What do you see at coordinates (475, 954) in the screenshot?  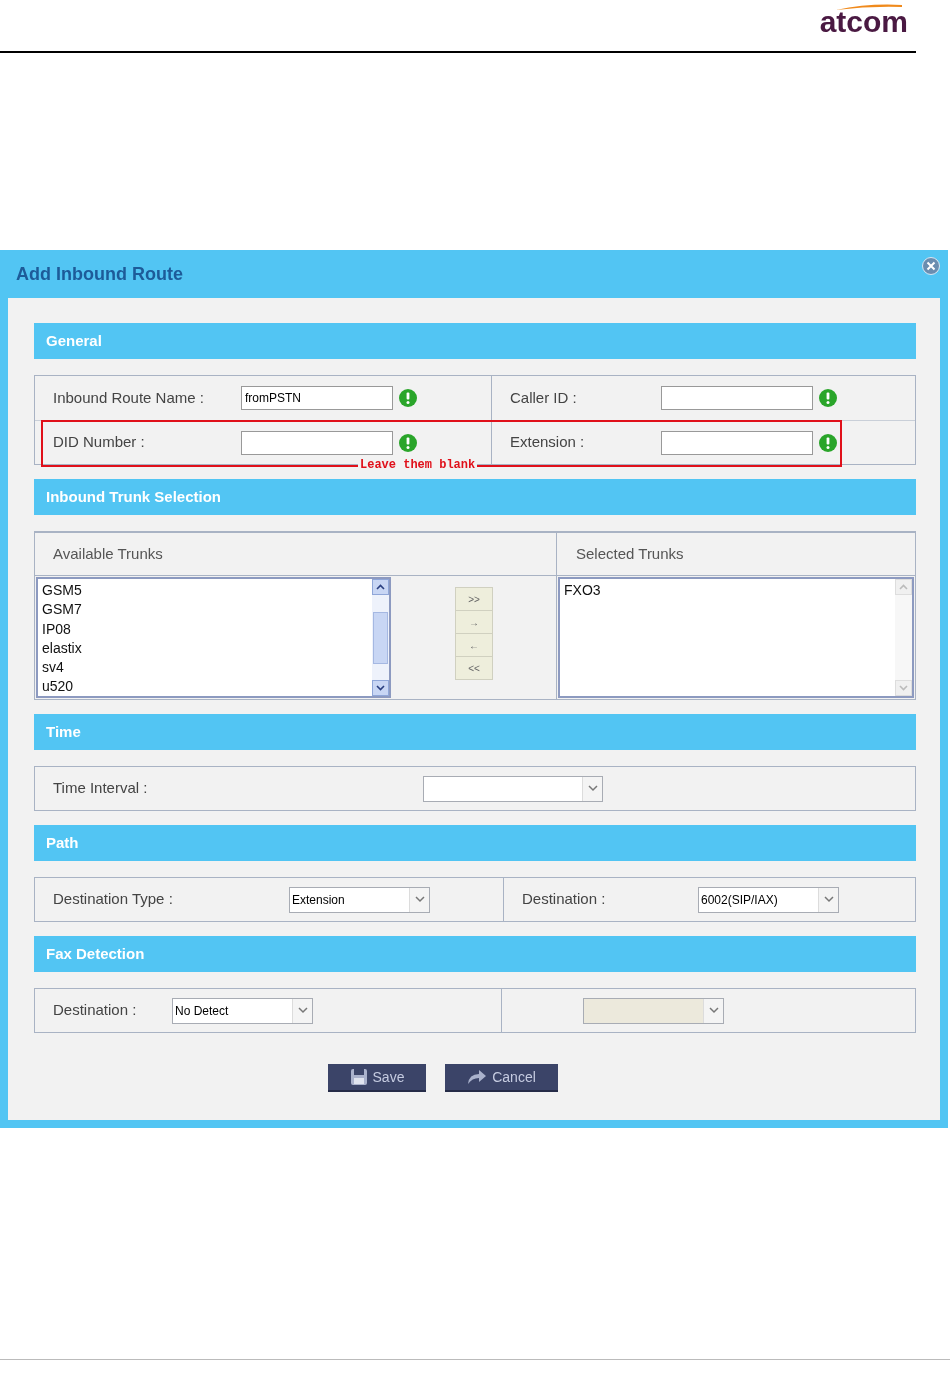 I see `section-header: Fax Detection` at bounding box center [475, 954].